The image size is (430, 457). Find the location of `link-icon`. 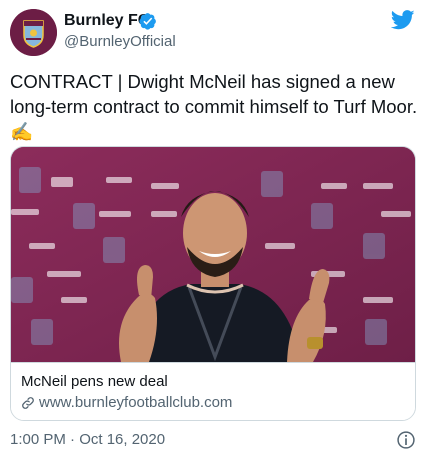

link-icon is located at coordinates (28, 403).